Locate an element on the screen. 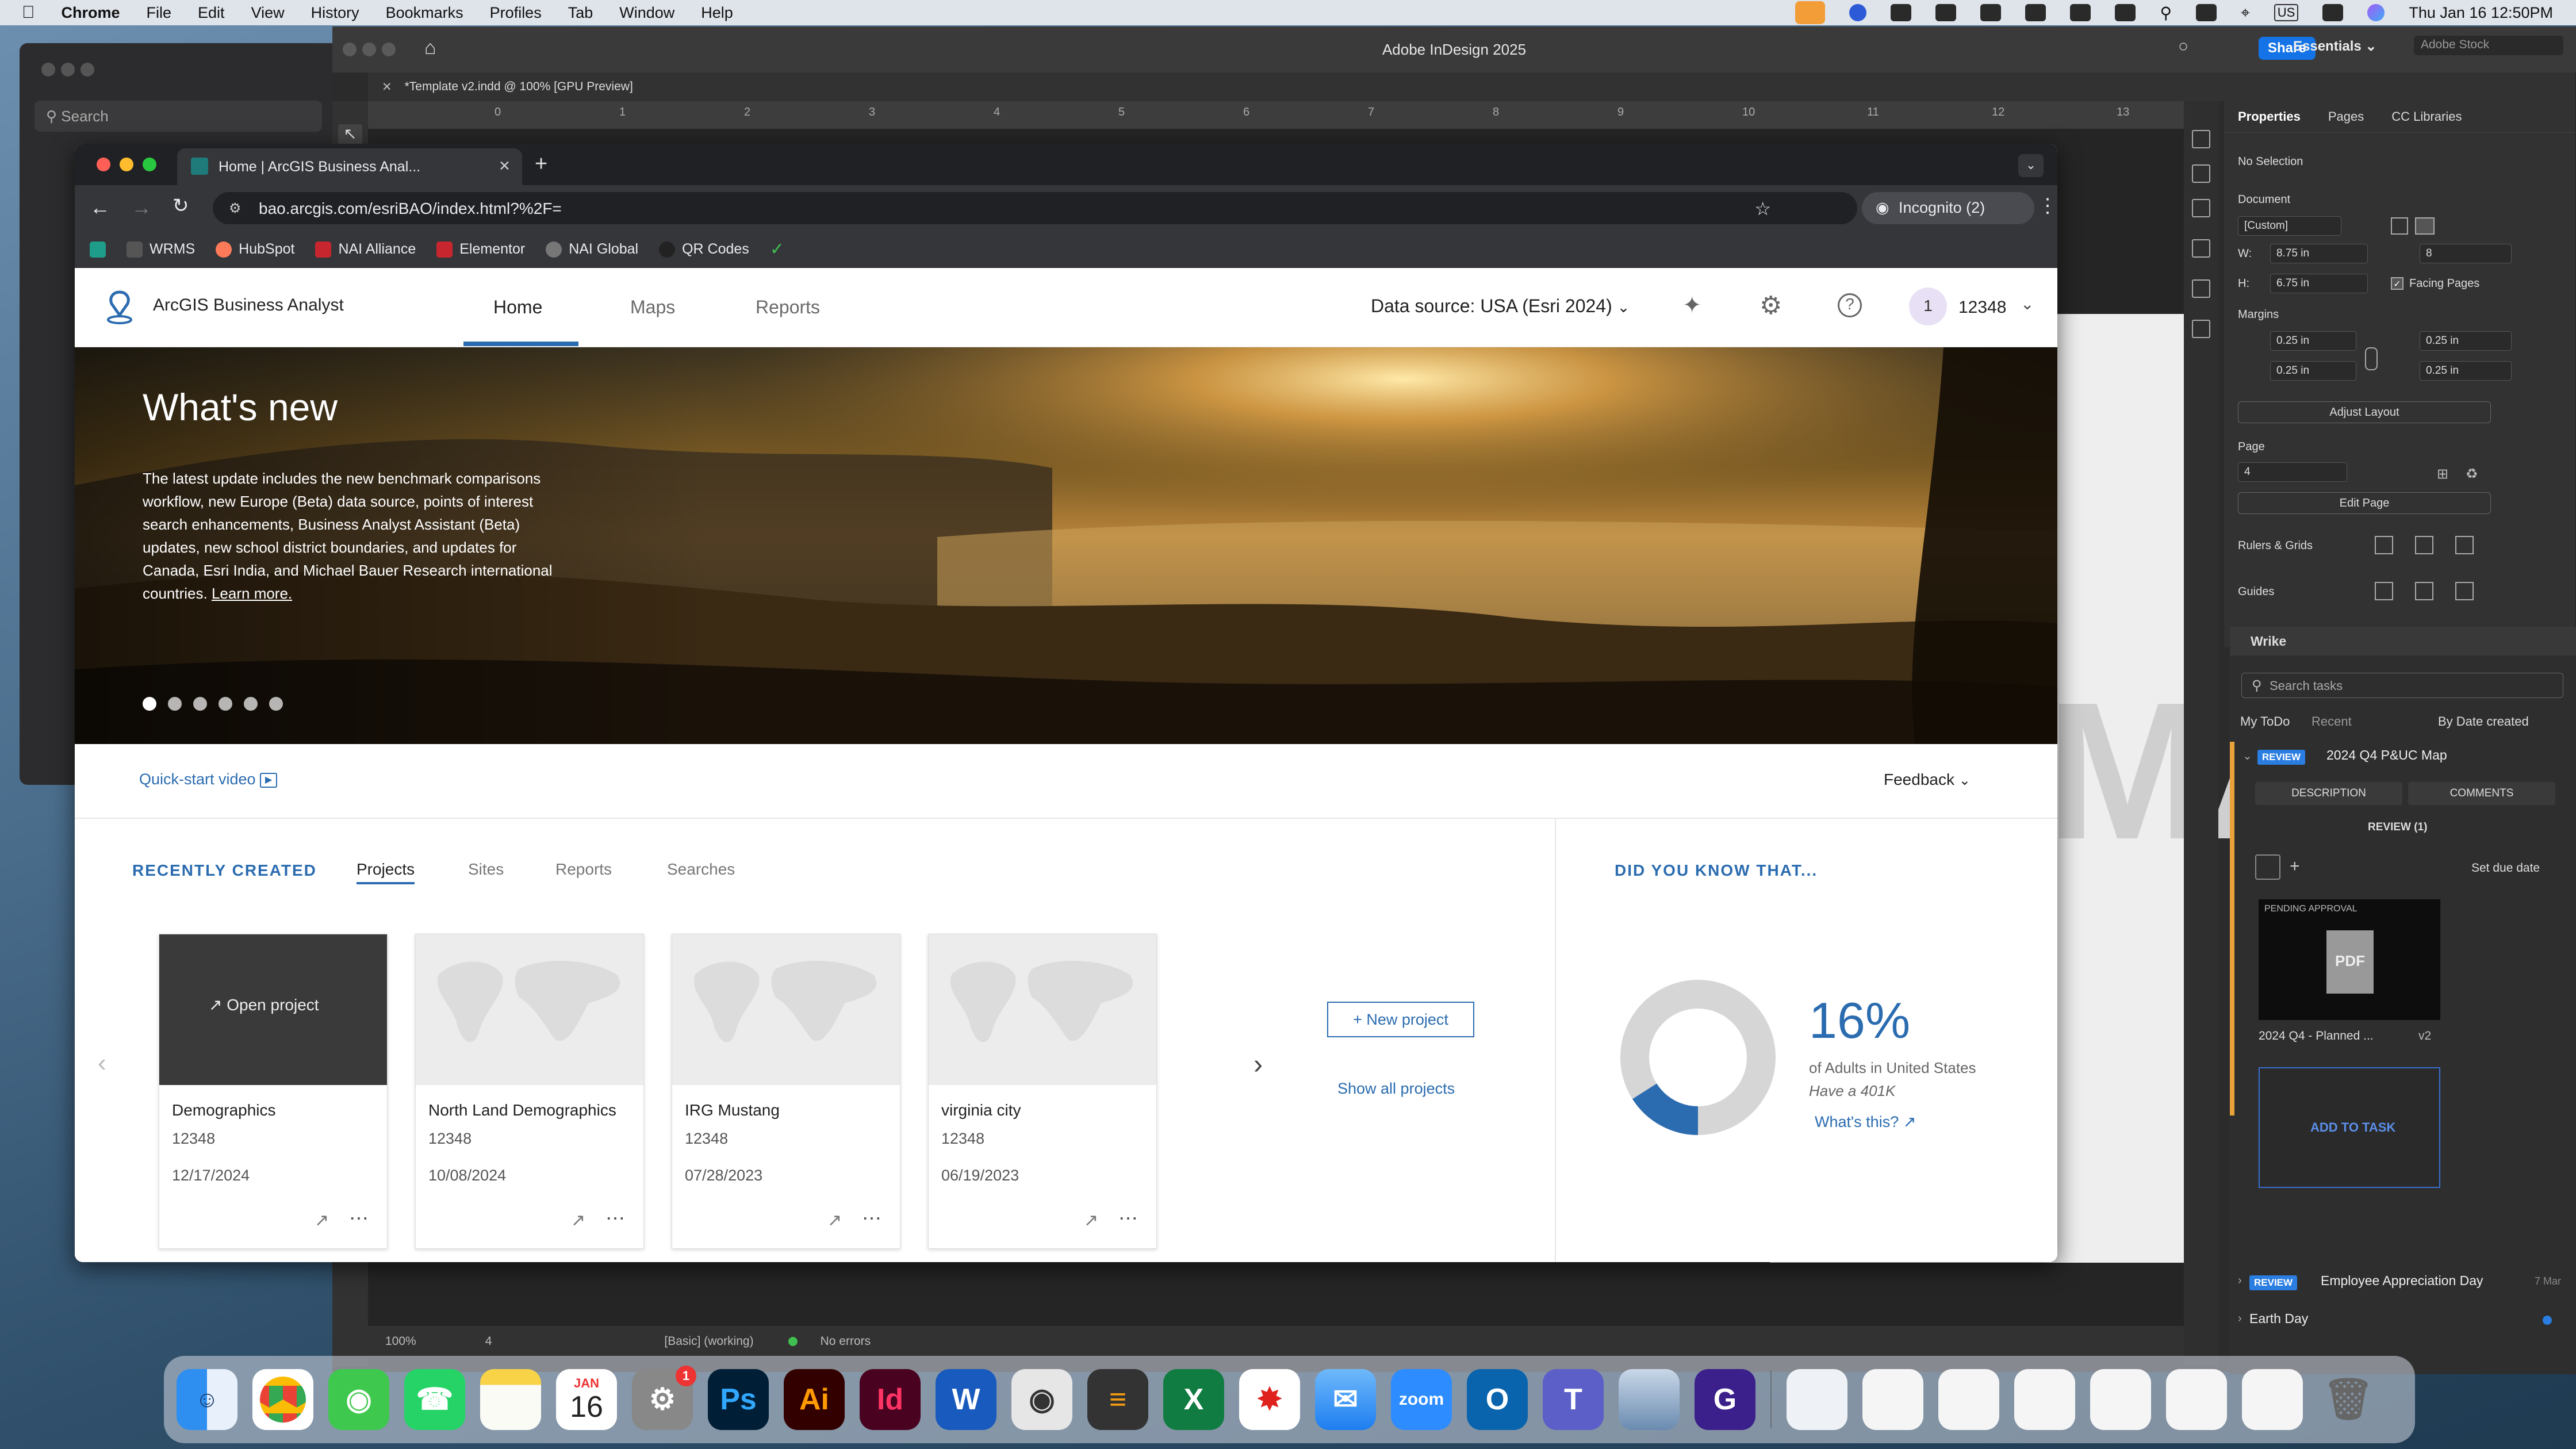 The width and height of the screenshot is (2576, 1449). help-icon: ? is located at coordinates (1850, 305).